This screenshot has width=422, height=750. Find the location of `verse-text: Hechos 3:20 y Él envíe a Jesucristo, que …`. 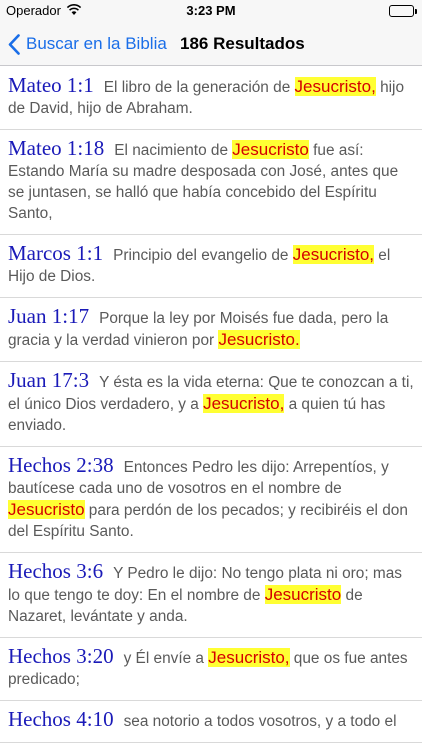

verse-text: Hechos 3:20 y Él envíe a Jesucristo, que … is located at coordinates (211, 668).